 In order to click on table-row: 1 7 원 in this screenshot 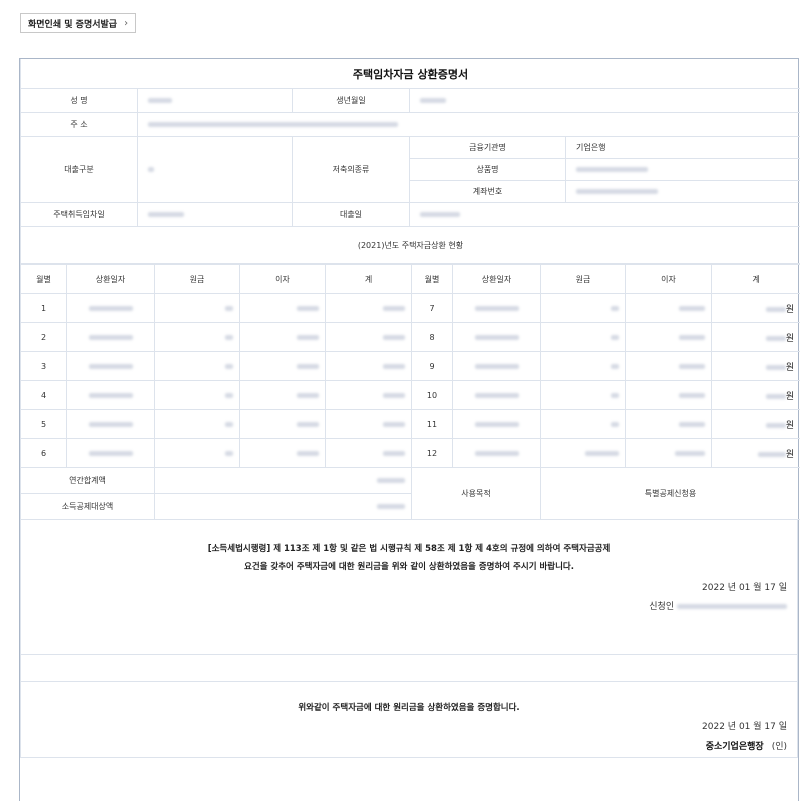, I will do `click(410, 308)`.